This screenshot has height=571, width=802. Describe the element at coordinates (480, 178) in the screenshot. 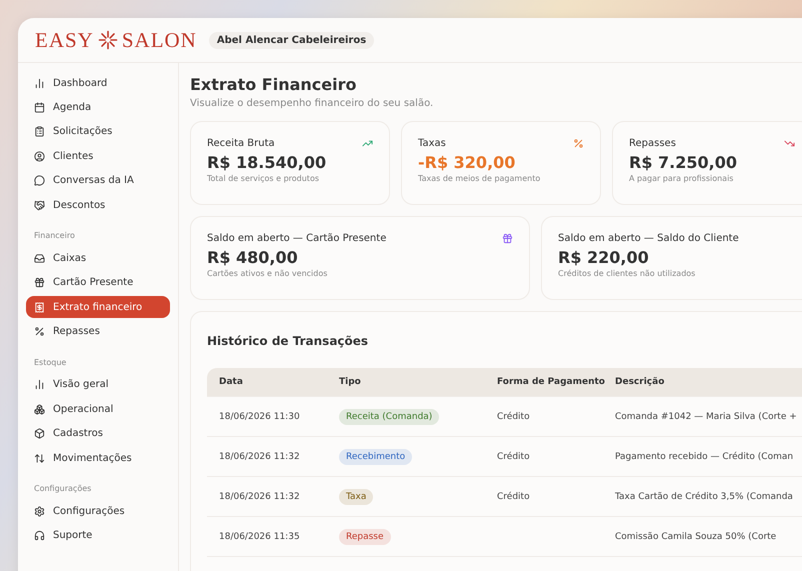

I see `stat-note: Taxas de meios de pagamento` at that location.